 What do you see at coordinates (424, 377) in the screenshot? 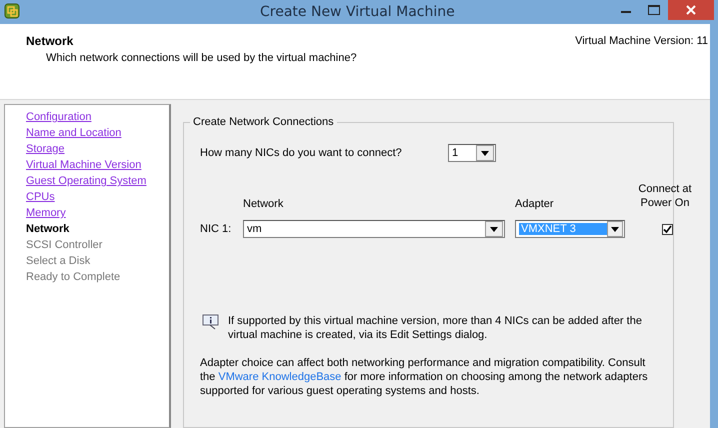
I see `note-text: Adapter choice can affect both networking performance and migration compatibility. Consult the VMware KnowledgeBase for more information on choosing among the network adapters supported for various guest operating systems and hosts.` at bounding box center [424, 377].